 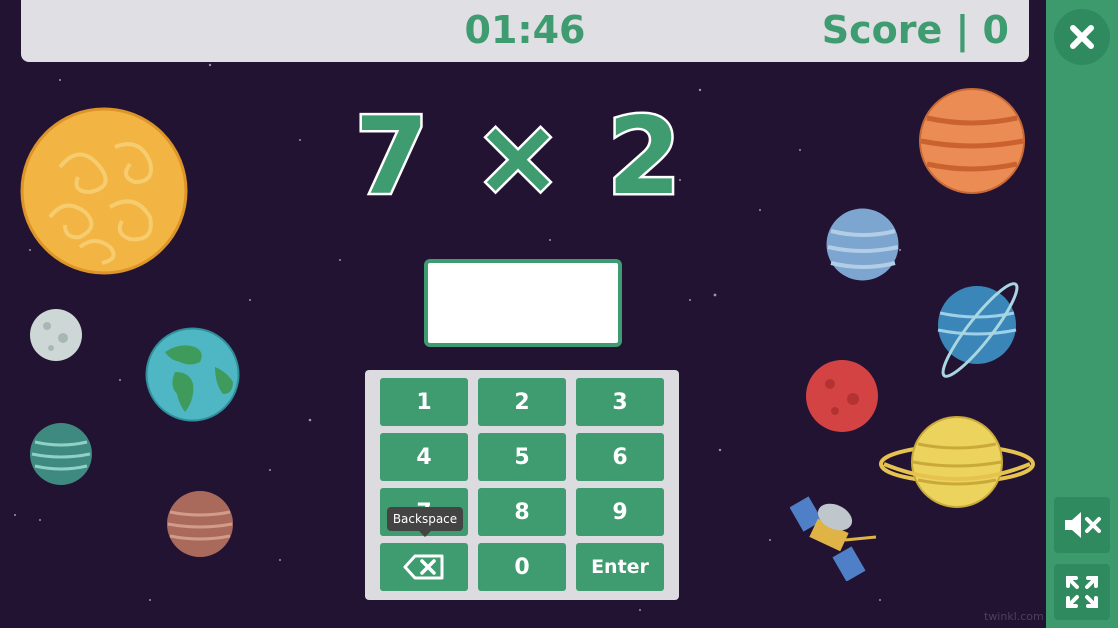 I want to click on saturn-planet-icon, so click(x=957, y=462).